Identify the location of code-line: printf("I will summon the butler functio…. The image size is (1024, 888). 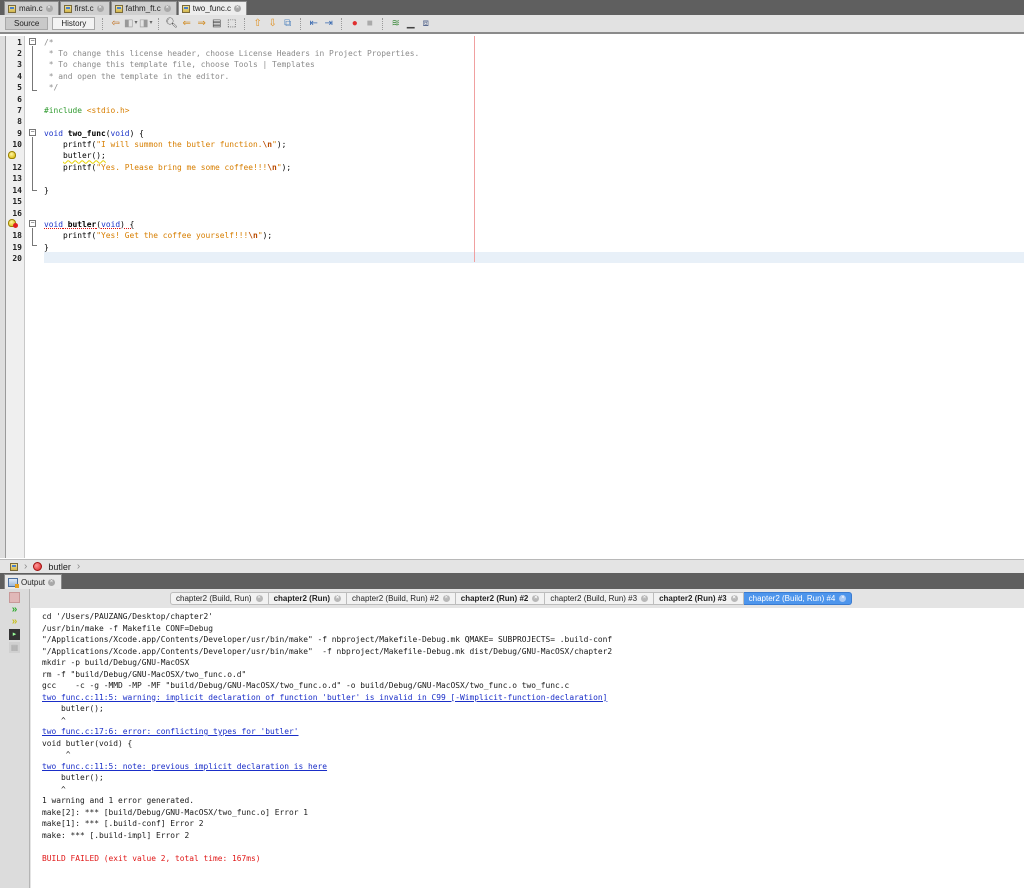
(231, 144).